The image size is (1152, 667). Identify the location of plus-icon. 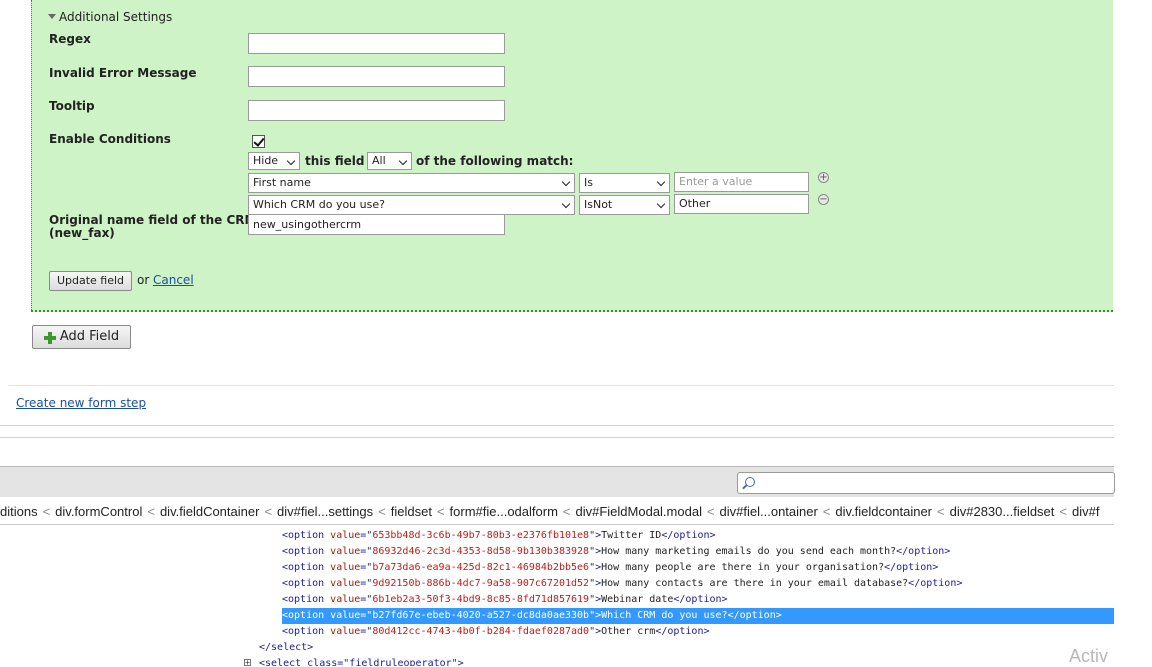
(50, 338).